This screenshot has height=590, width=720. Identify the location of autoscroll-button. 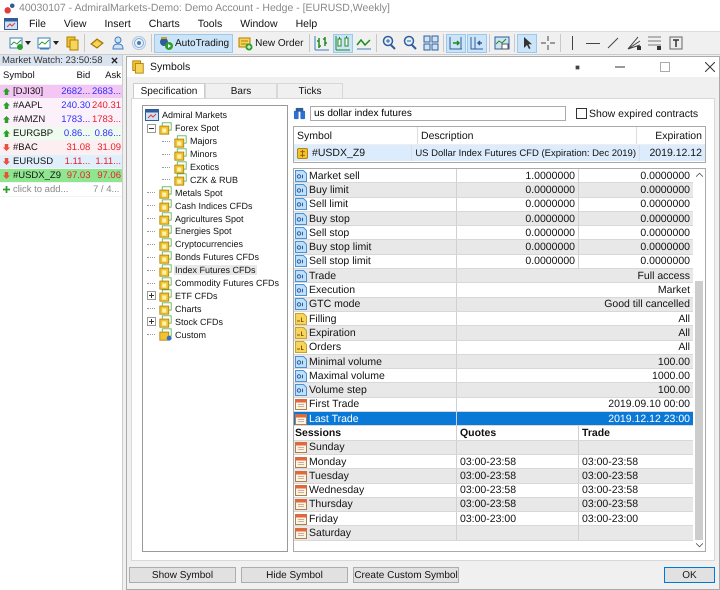
(477, 43).